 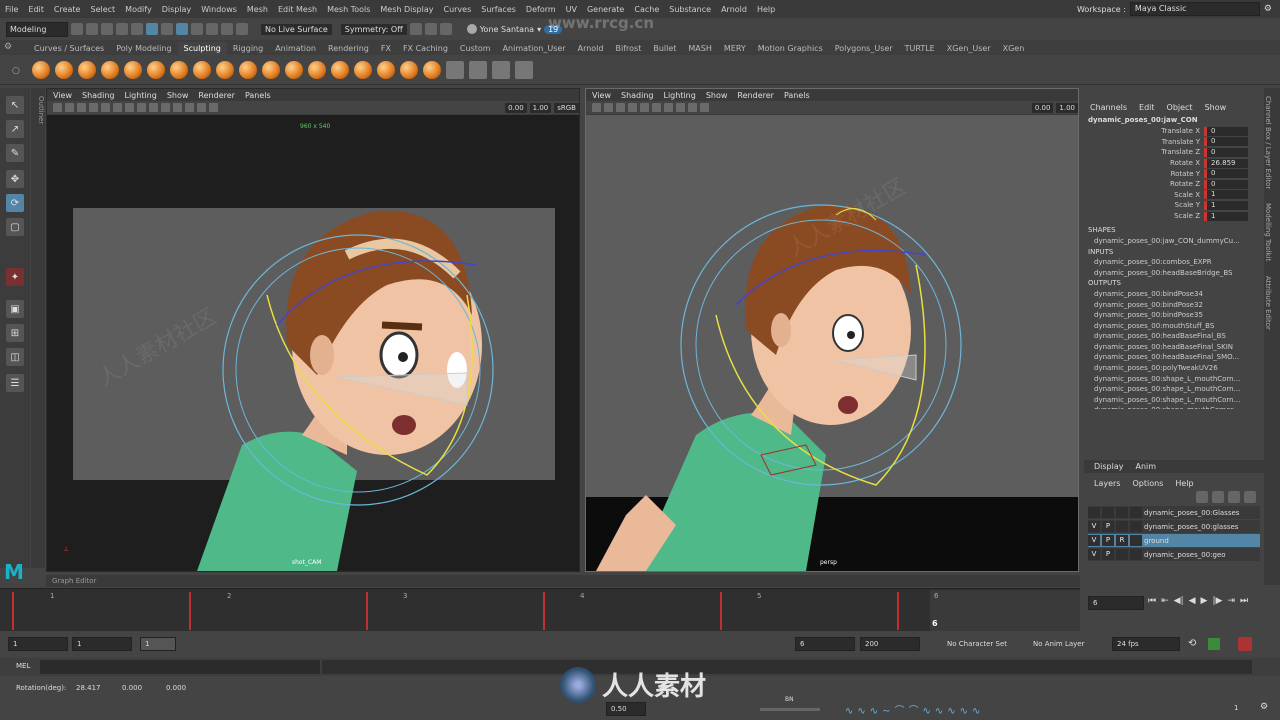 I want to click on step-back-key-icon: ⇤, so click(x=1165, y=601).